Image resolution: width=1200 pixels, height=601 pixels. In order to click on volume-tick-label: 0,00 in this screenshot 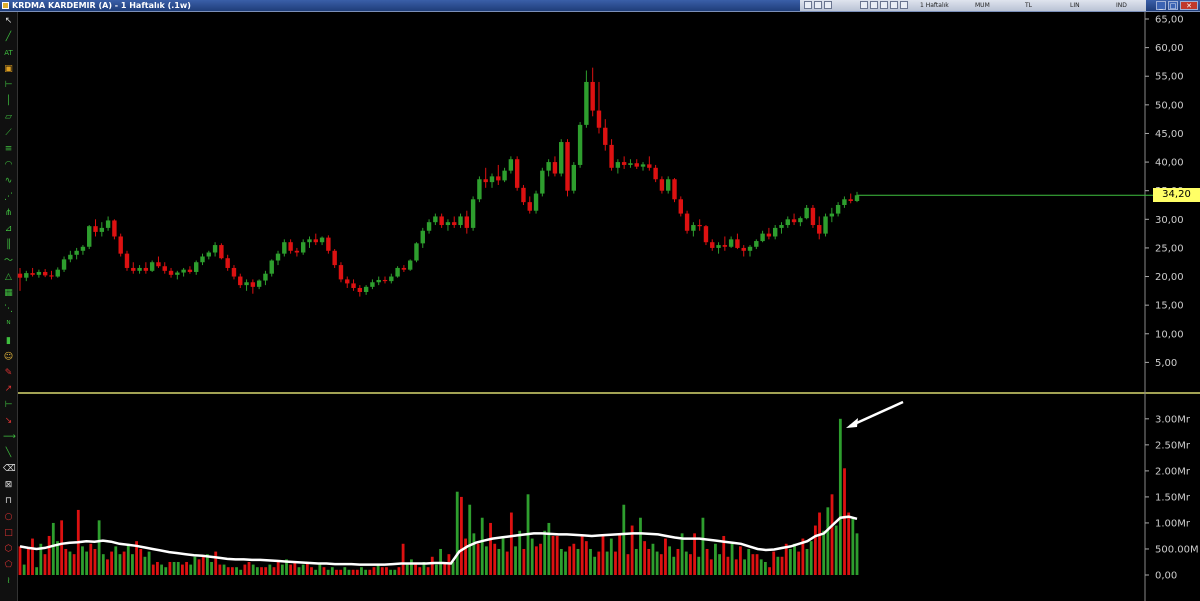, I will do `click(1166, 576)`.